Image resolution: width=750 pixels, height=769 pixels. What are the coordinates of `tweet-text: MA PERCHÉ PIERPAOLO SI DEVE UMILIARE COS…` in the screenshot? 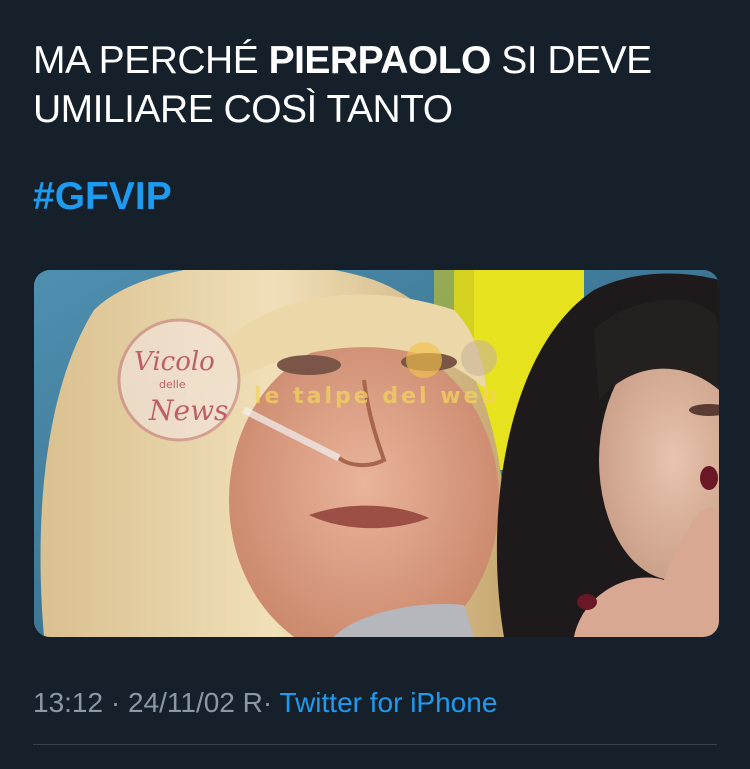 It's located at (378, 85).